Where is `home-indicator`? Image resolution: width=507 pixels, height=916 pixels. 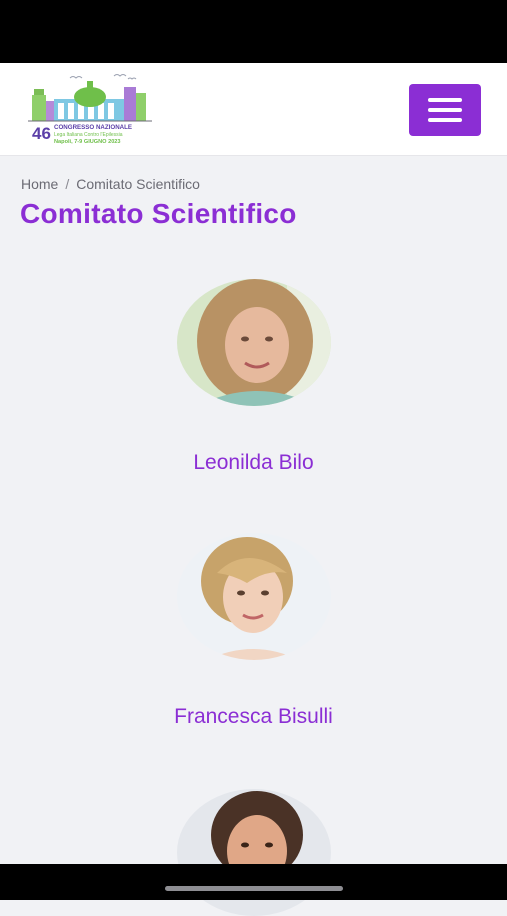 home-indicator is located at coordinates (254, 888).